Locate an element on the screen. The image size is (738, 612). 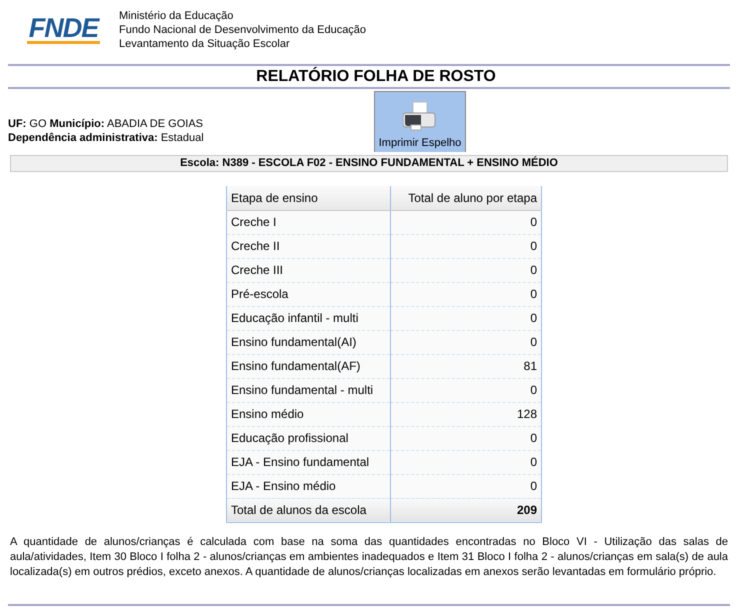
table-cell: Creche II is located at coordinates (308, 246).